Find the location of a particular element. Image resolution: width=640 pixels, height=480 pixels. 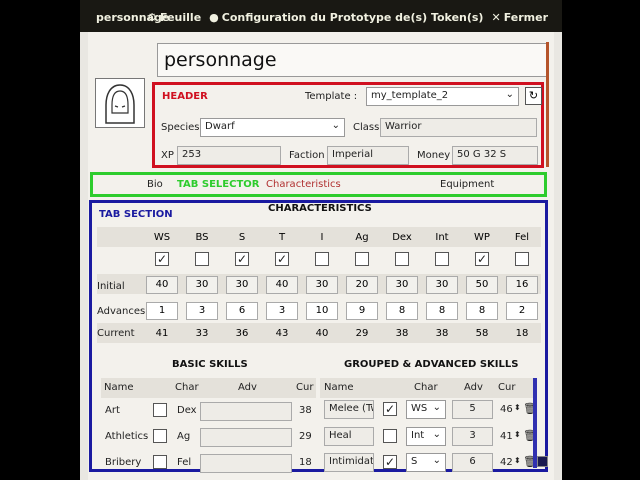

tab-equipment: Equipment is located at coordinates (467, 184).